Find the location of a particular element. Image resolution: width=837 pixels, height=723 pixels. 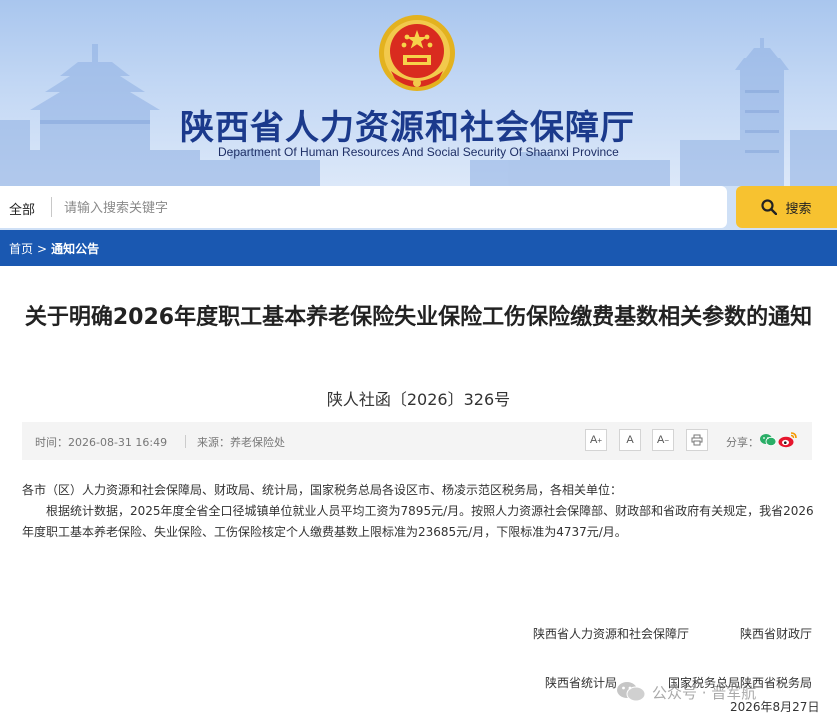

font-larger-label: A is located at coordinates (593, 440).